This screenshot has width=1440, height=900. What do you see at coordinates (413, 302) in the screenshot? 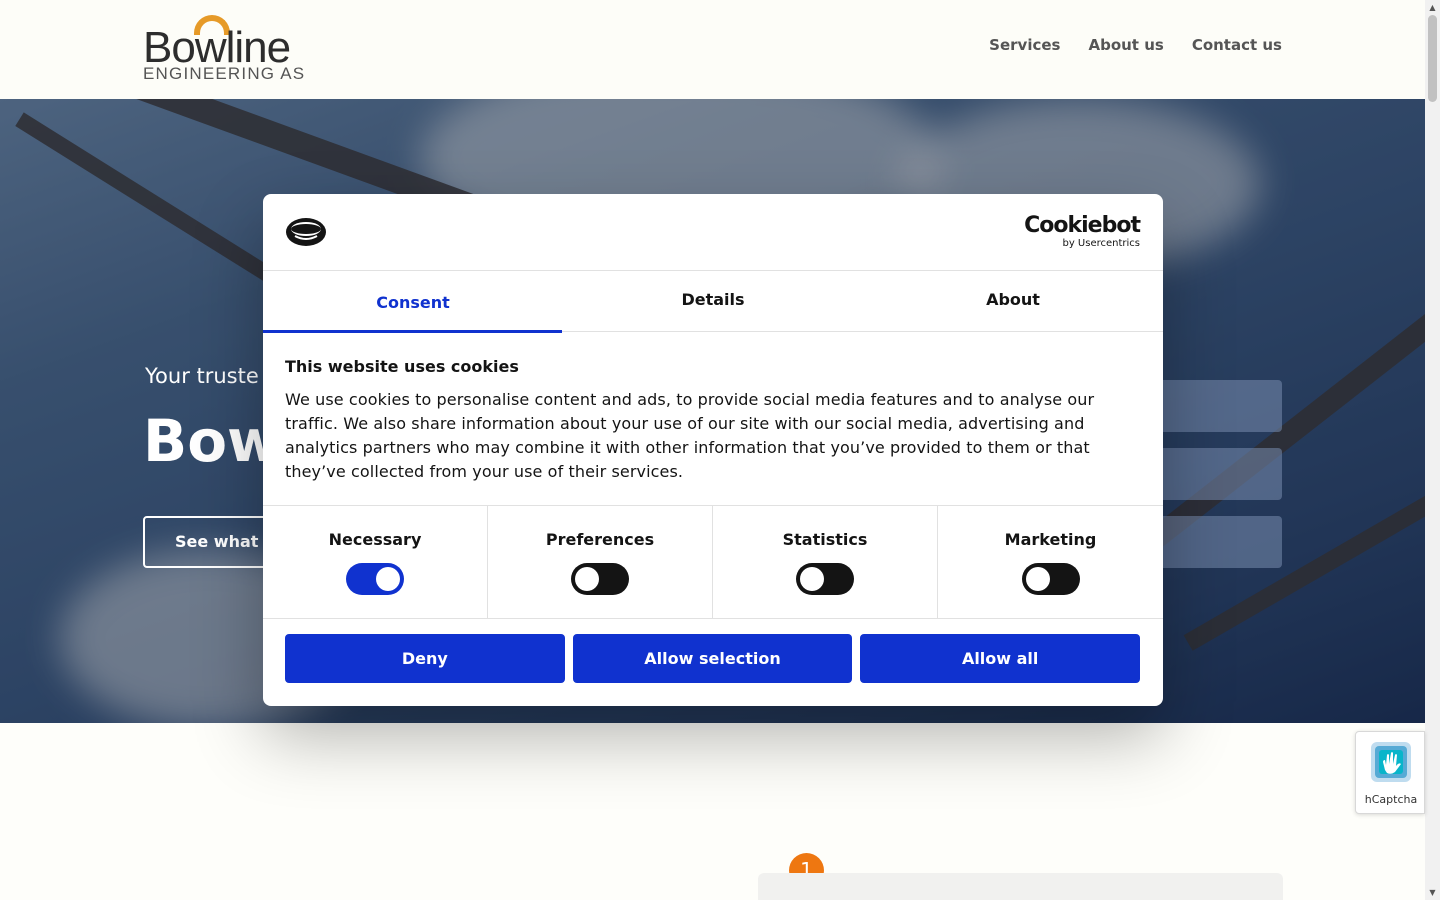
I see `tab-consent: Consent` at bounding box center [413, 302].